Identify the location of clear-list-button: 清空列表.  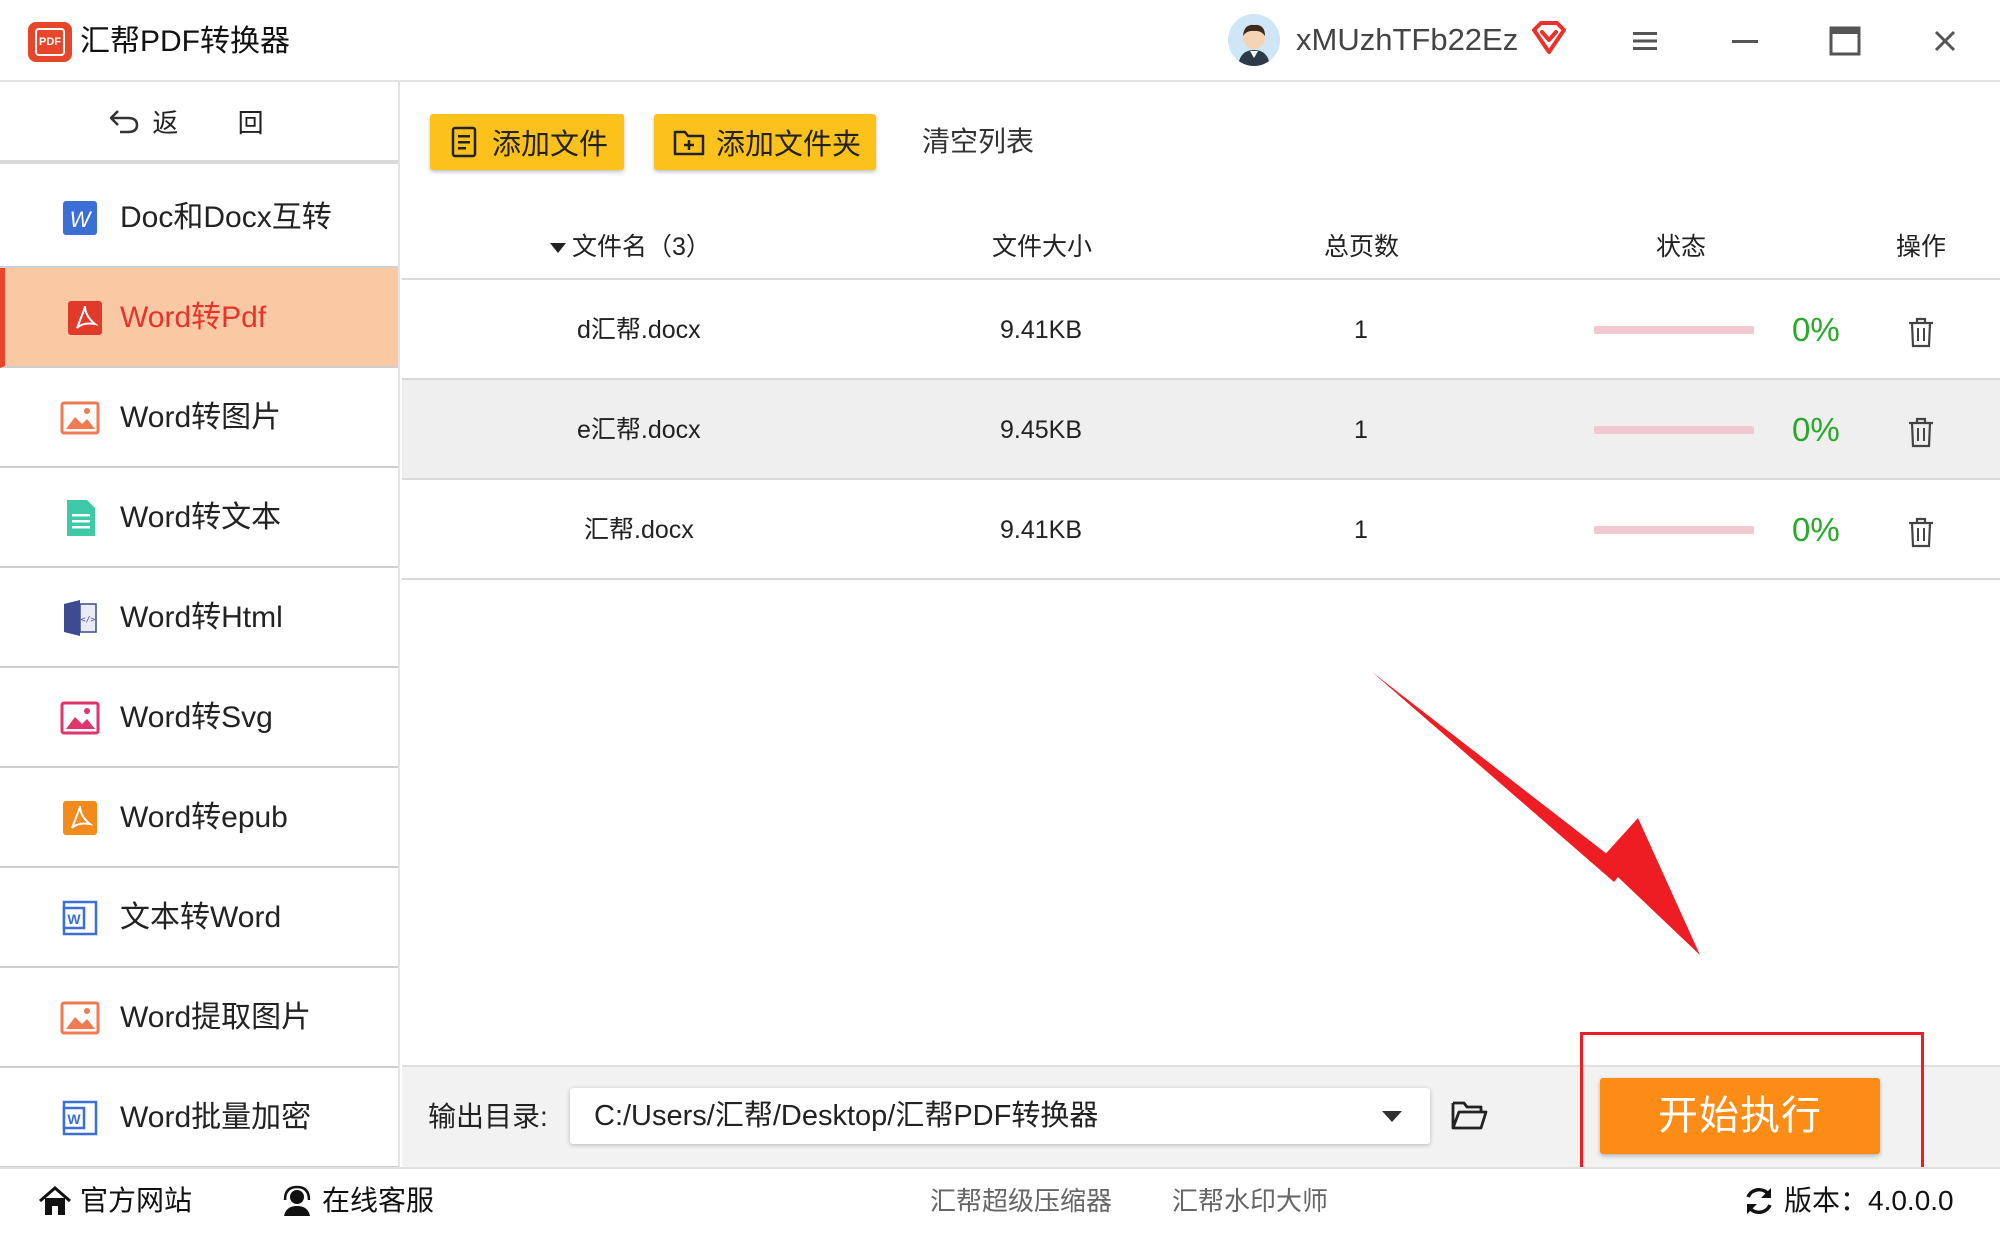
(978, 142).